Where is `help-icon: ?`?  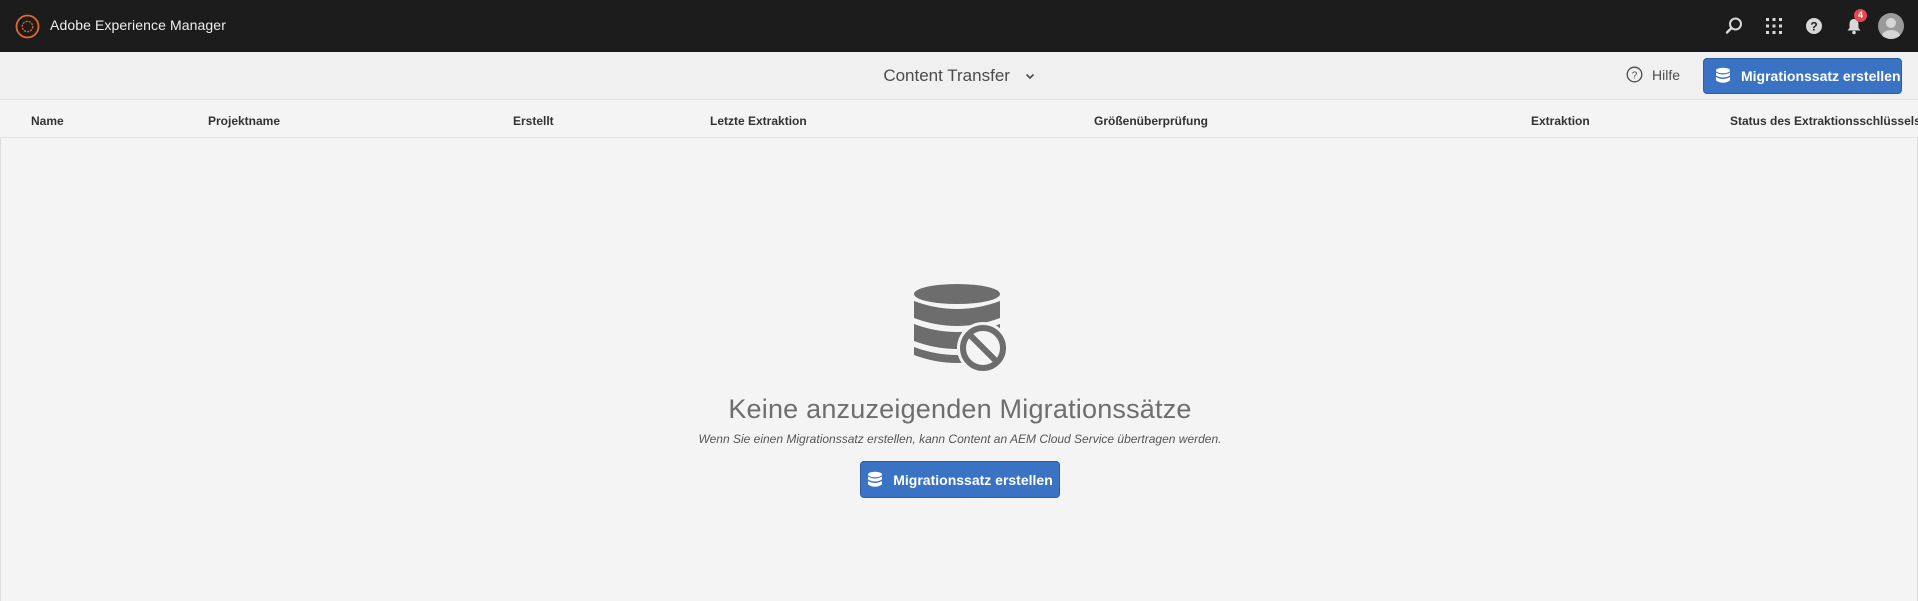 help-icon: ? is located at coordinates (1814, 26).